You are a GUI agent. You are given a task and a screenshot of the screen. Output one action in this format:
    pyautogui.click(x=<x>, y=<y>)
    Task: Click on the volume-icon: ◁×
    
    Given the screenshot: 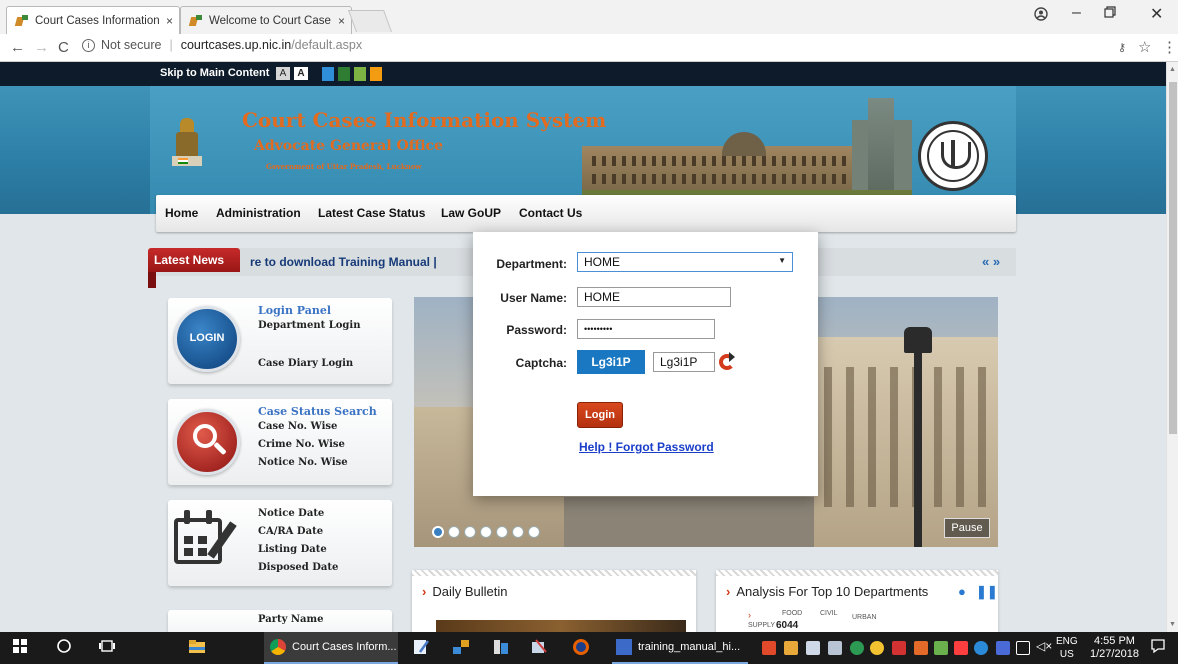 What is the action you would take?
    pyautogui.click(x=1044, y=646)
    